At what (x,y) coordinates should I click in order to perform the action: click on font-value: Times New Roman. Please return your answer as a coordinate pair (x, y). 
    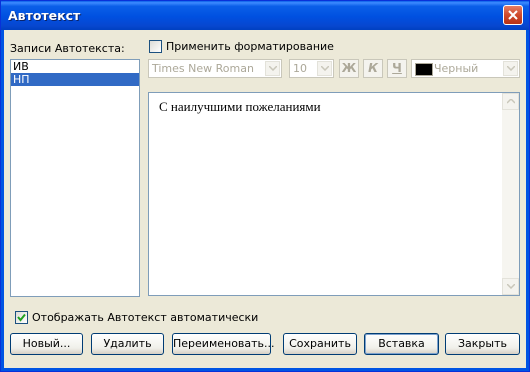
    Looking at the image, I should click on (203, 68).